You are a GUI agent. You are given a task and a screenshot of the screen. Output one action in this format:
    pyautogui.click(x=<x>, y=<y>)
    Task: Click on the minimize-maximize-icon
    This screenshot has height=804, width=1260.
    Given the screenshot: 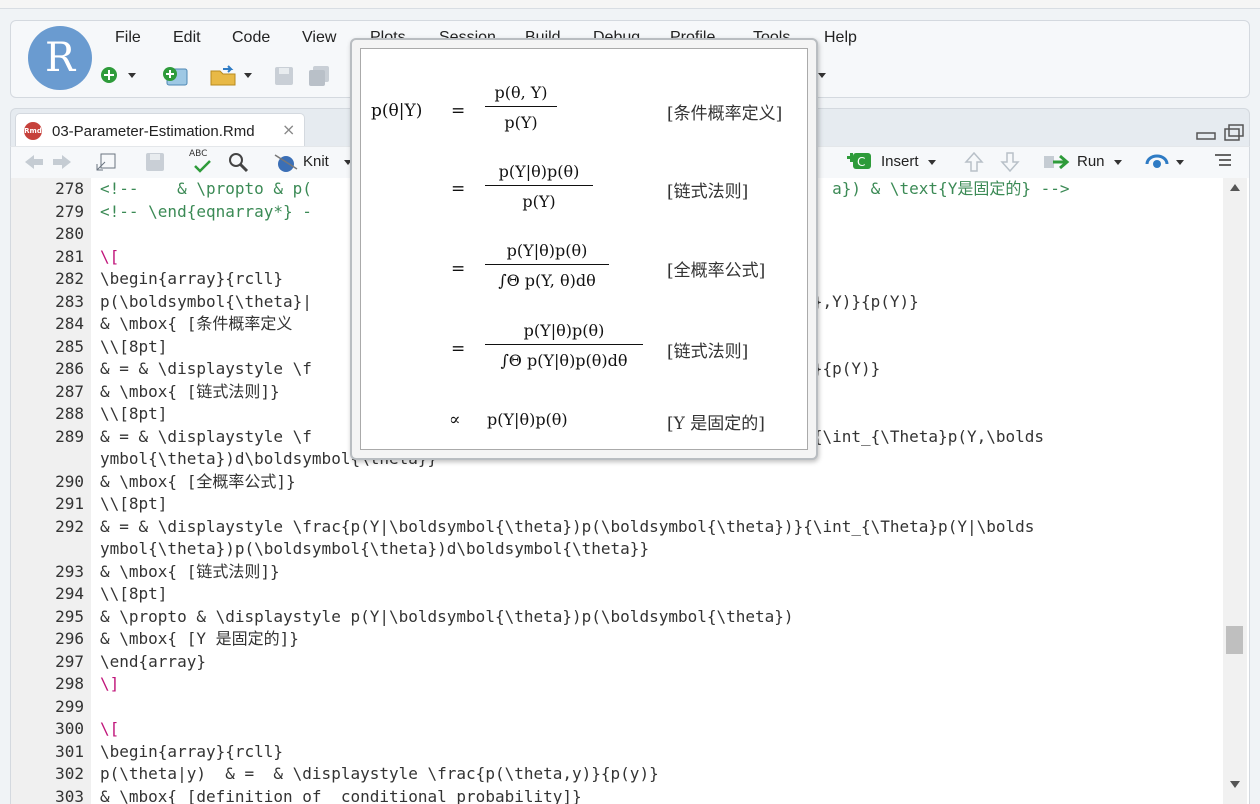 What is the action you would take?
    pyautogui.click(x=1221, y=133)
    